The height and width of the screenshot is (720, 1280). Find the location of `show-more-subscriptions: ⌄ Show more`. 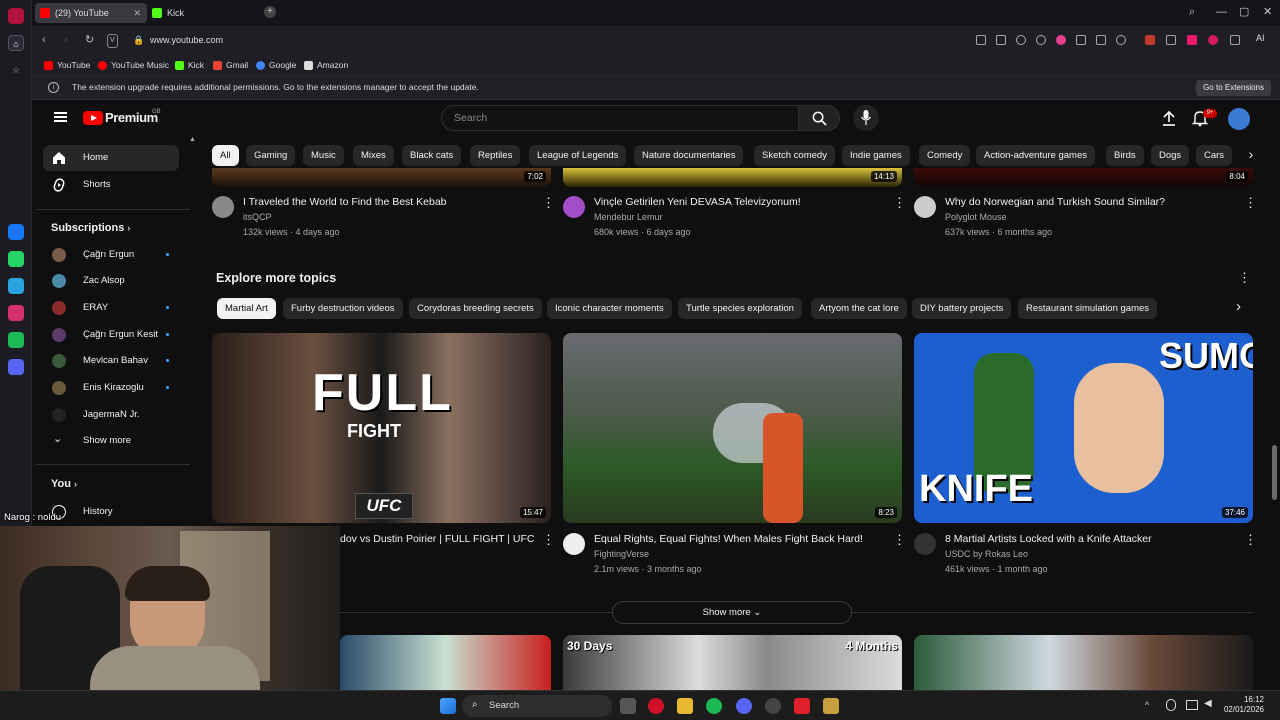

show-more-subscriptions: ⌄ Show more is located at coordinates (111, 441).